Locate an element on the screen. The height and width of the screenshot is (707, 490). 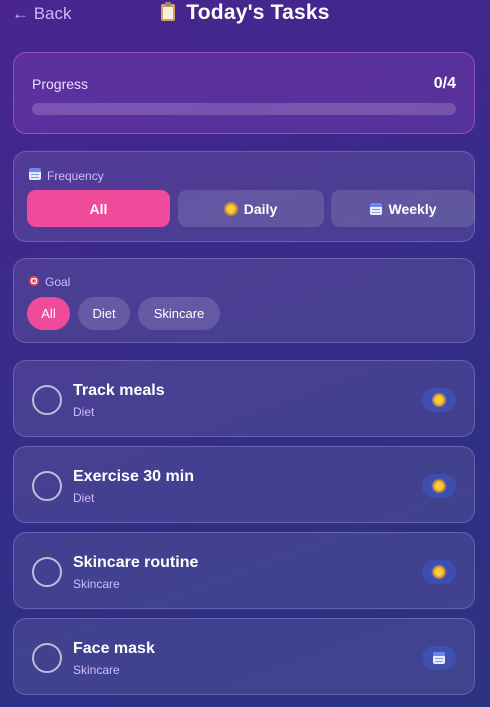
goal-chip-label: Diet is located at coordinates (104, 313).